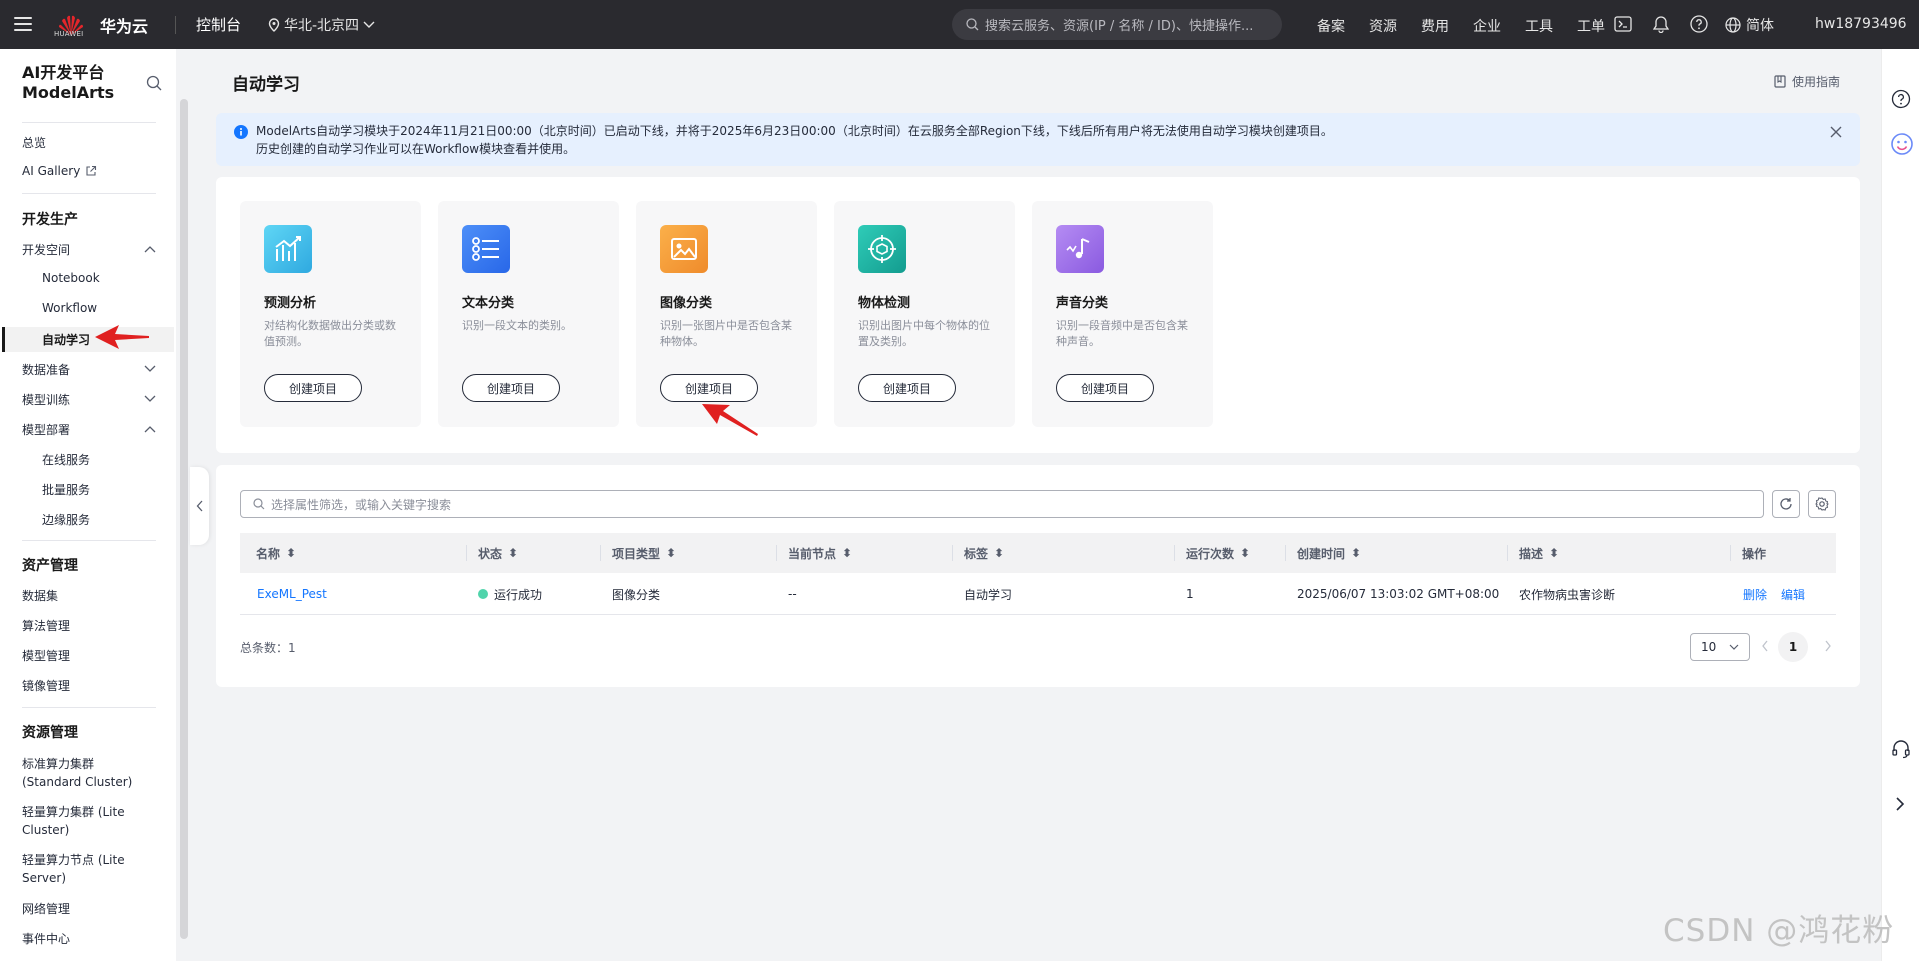 This screenshot has width=1919, height=961. What do you see at coordinates (709, 388) in the screenshot?
I see `create-project-button-image: 创建项目` at bounding box center [709, 388].